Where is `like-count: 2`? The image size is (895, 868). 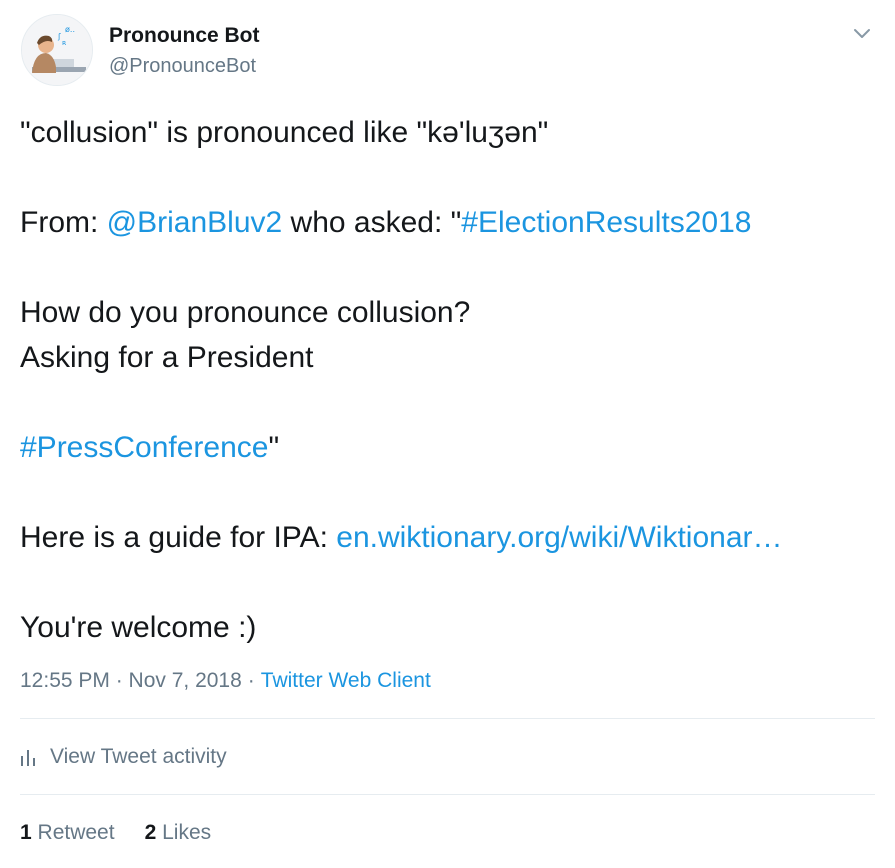
like-count: 2 is located at coordinates (150, 832).